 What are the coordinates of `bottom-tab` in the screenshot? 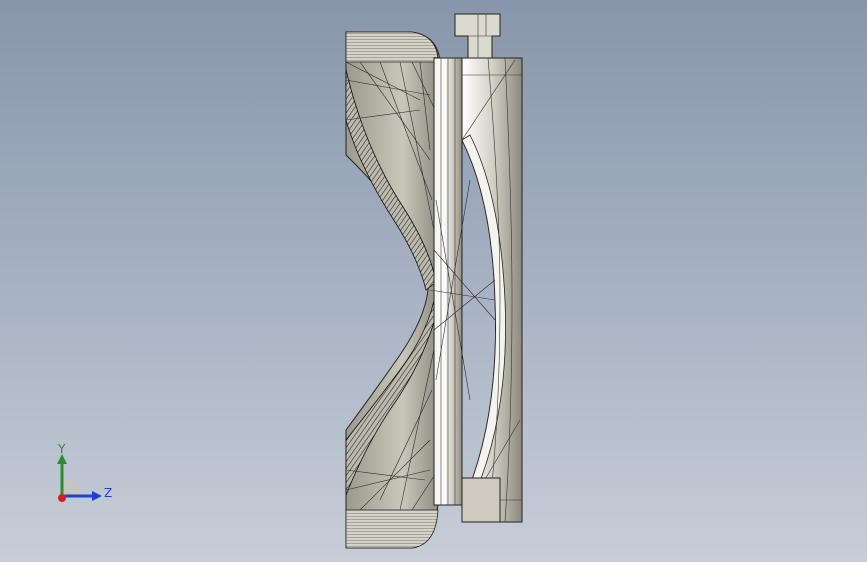 It's located at (481, 500).